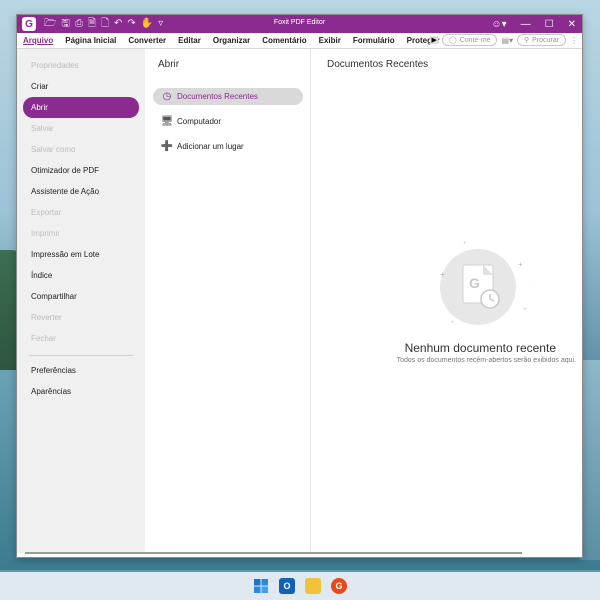 The image size is (600, 600). What do you see at coordinates (81, 86) in the screenshot?
I see `menu-criar: Criar` at bounding box center [81, 86].